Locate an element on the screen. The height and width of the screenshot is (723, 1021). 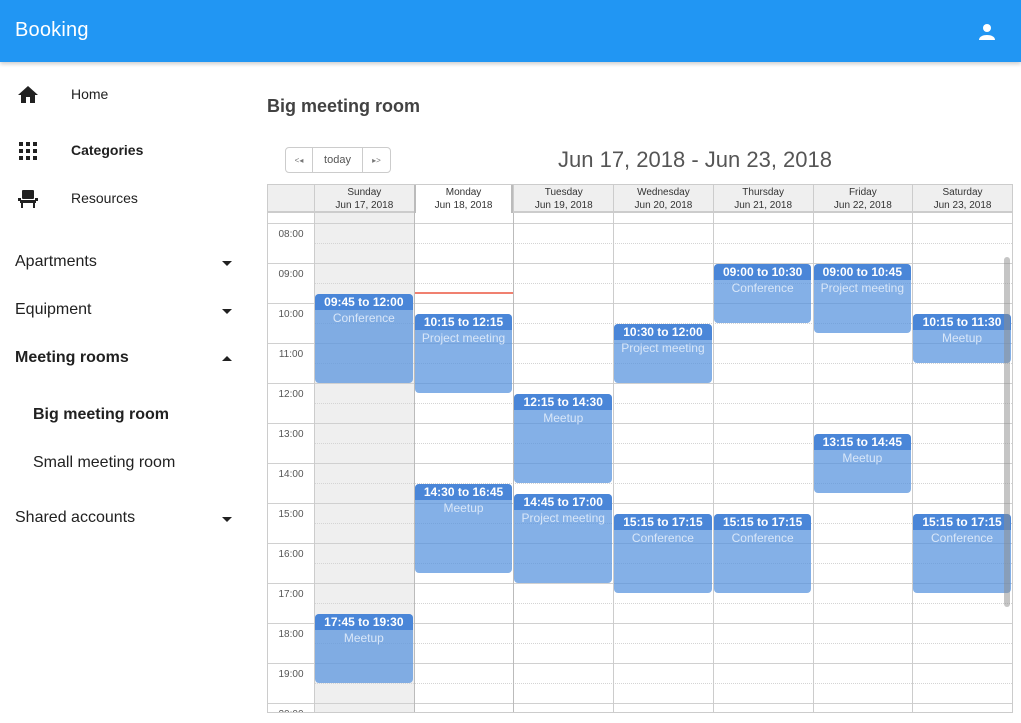
day-date: Jun 17, 2018 is located at coordinates (364, 205).